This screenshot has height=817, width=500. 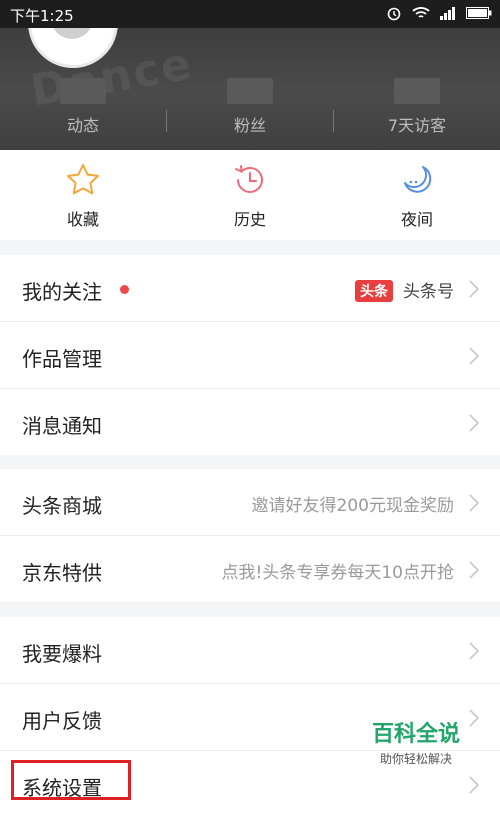 What do you see at coordinates (62, 292) in the screenshot?
I see `menu-item-label: 我的关注` at bounding box center [62, 292].